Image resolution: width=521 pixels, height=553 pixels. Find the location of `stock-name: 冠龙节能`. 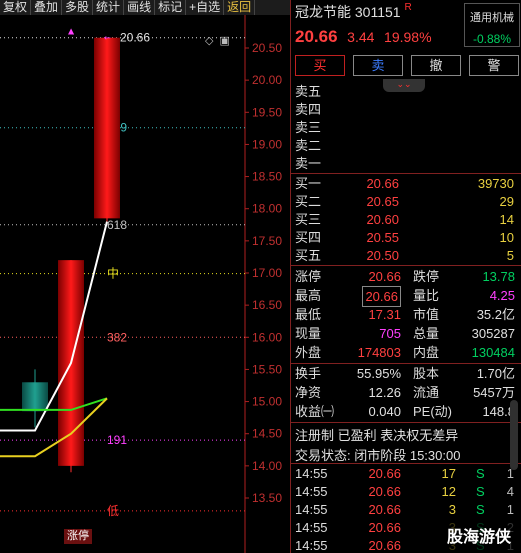

stock-name: 冠龙节能 is located at coordinates (323, 12).